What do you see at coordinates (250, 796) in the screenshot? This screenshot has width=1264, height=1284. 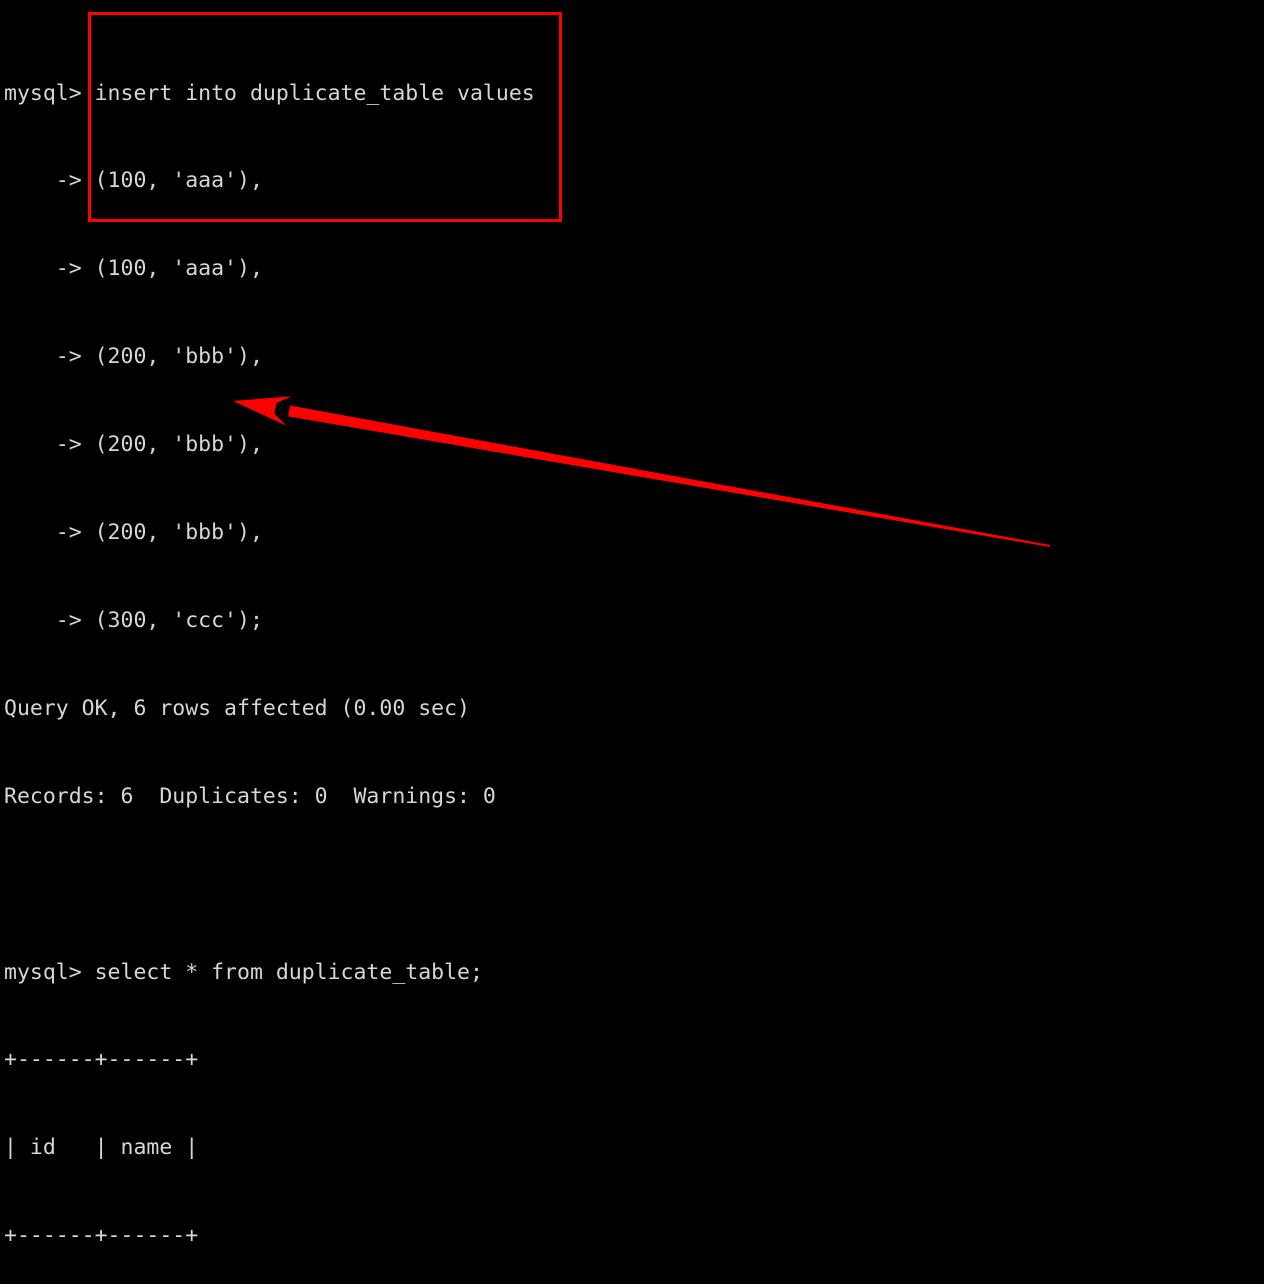 I see `terminal-line-records-summary: Records: 6 Duplicates: 0 Warnings: 0` at bounding box center [250, 796].